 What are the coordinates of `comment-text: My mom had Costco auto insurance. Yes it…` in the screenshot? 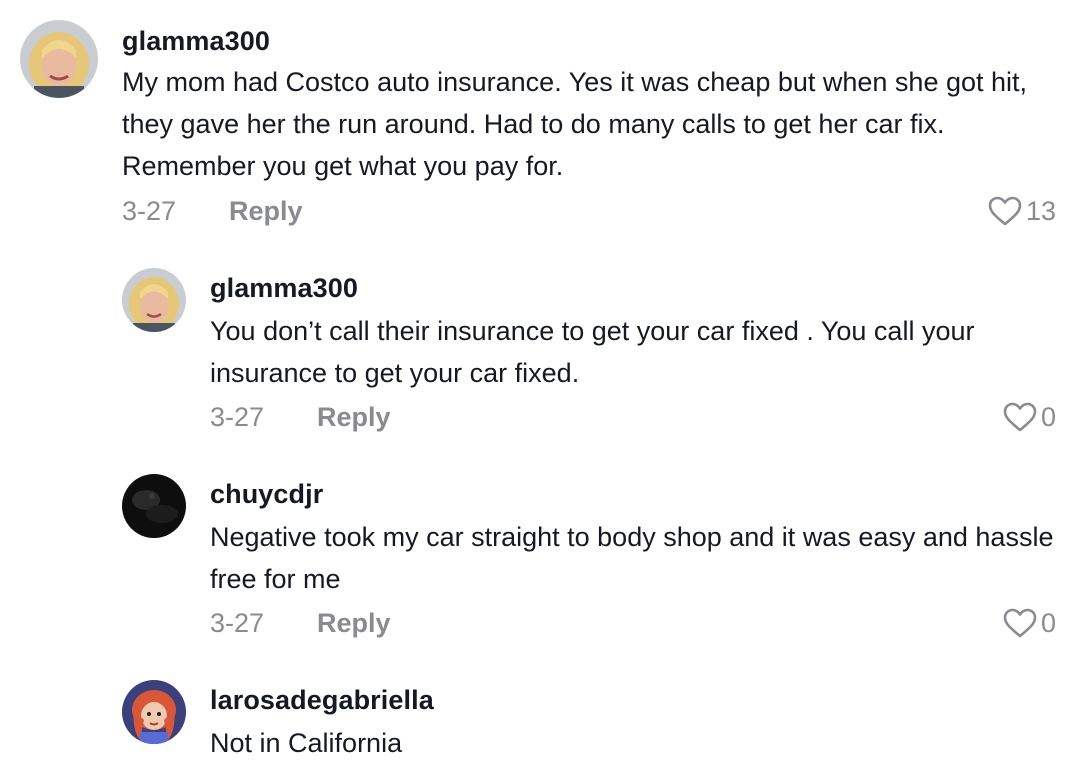 It's located at (575, 124).